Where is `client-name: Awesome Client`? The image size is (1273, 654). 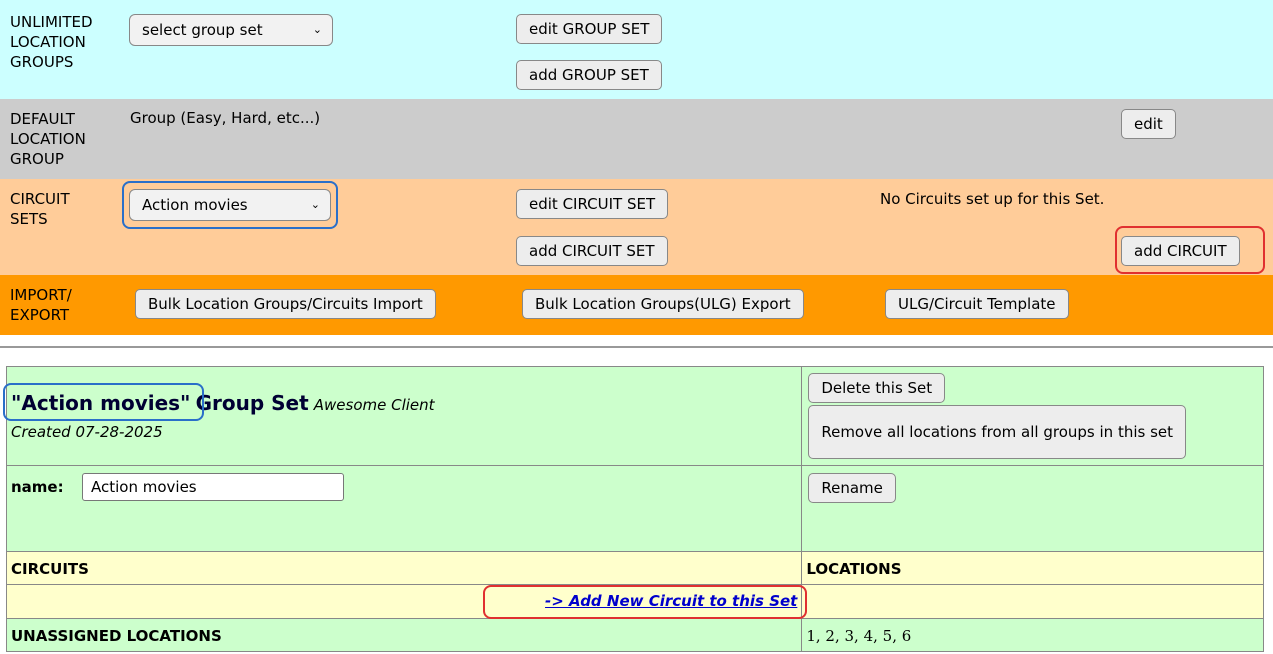 client-name: Awesome Client is located at coordinates (374, 405).